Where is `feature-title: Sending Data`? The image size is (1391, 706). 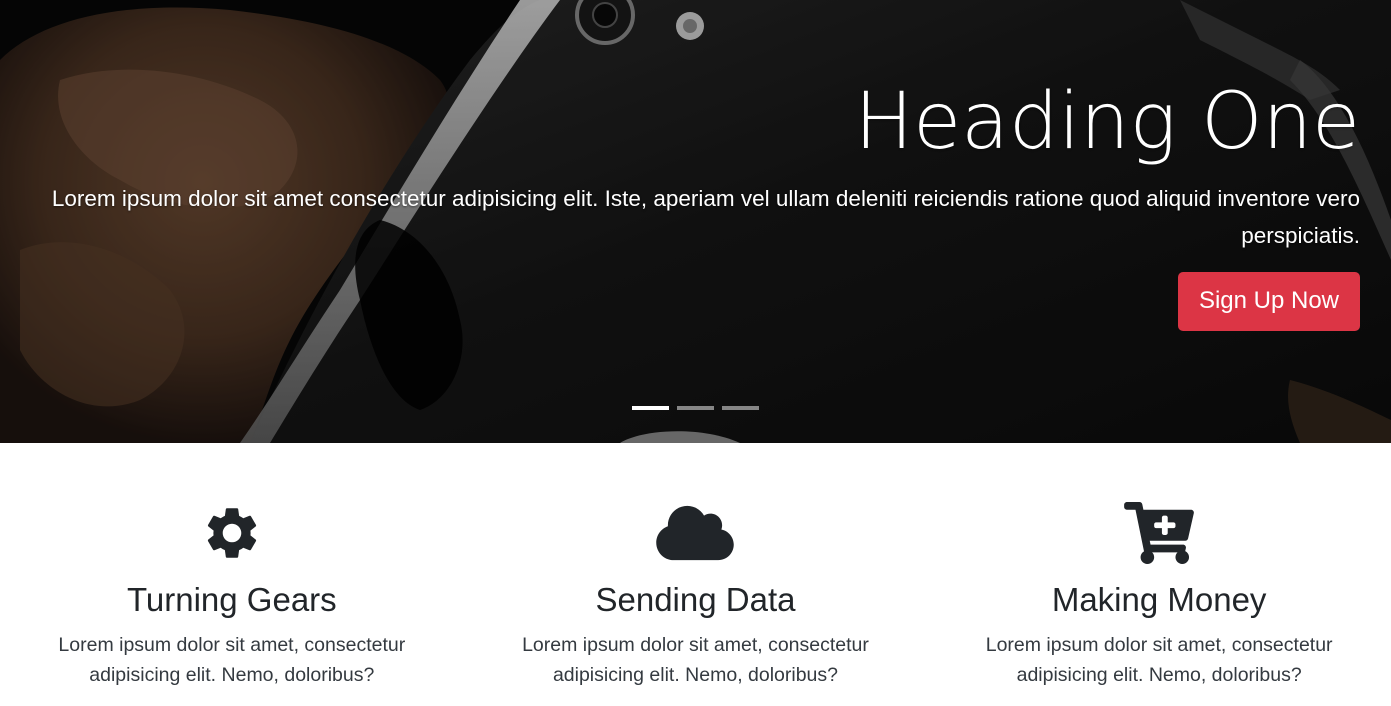
feature-title: Sending Data is located at coordinates (695, 599).